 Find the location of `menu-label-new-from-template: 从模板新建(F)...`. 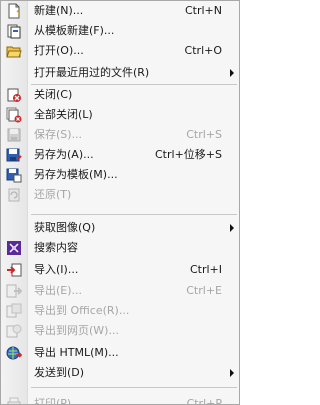

menu-label-new-from-template: 从模板新建(F)... is located at coordinates (74, 30).